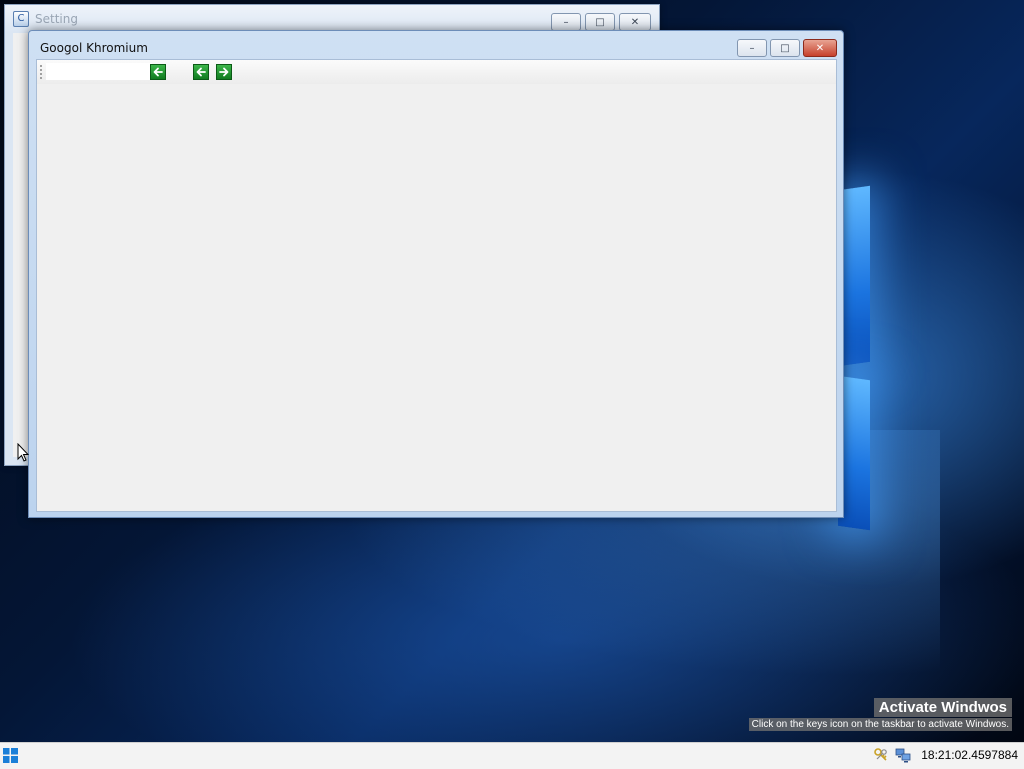 This screenshot has width=1024, height=769. I want to click on address-input, so click(99, 71).